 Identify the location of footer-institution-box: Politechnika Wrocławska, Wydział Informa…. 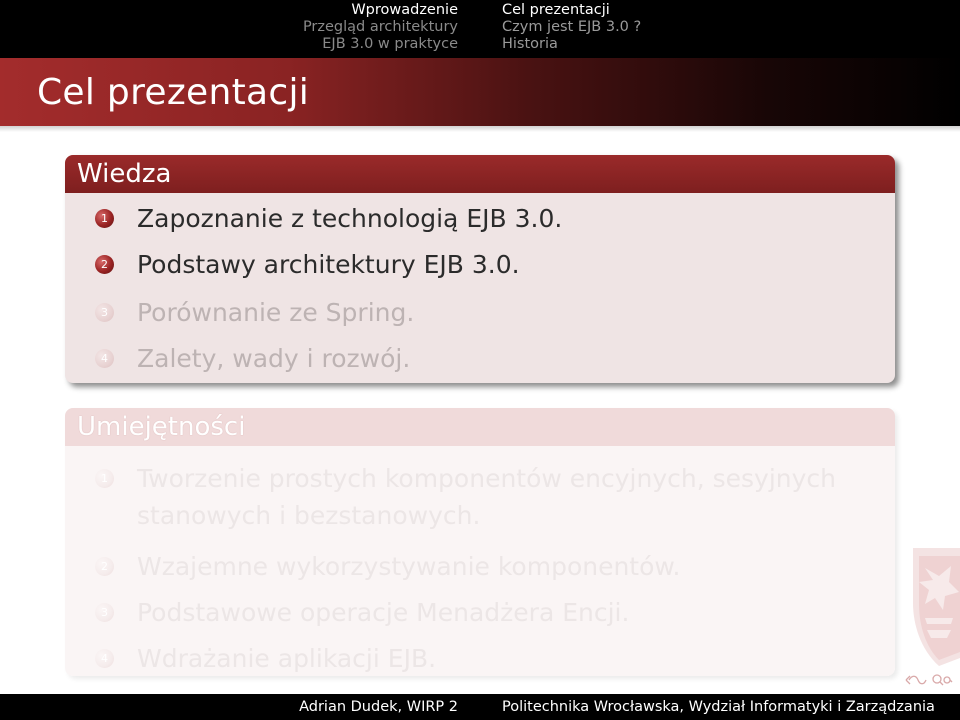
(720, 707).